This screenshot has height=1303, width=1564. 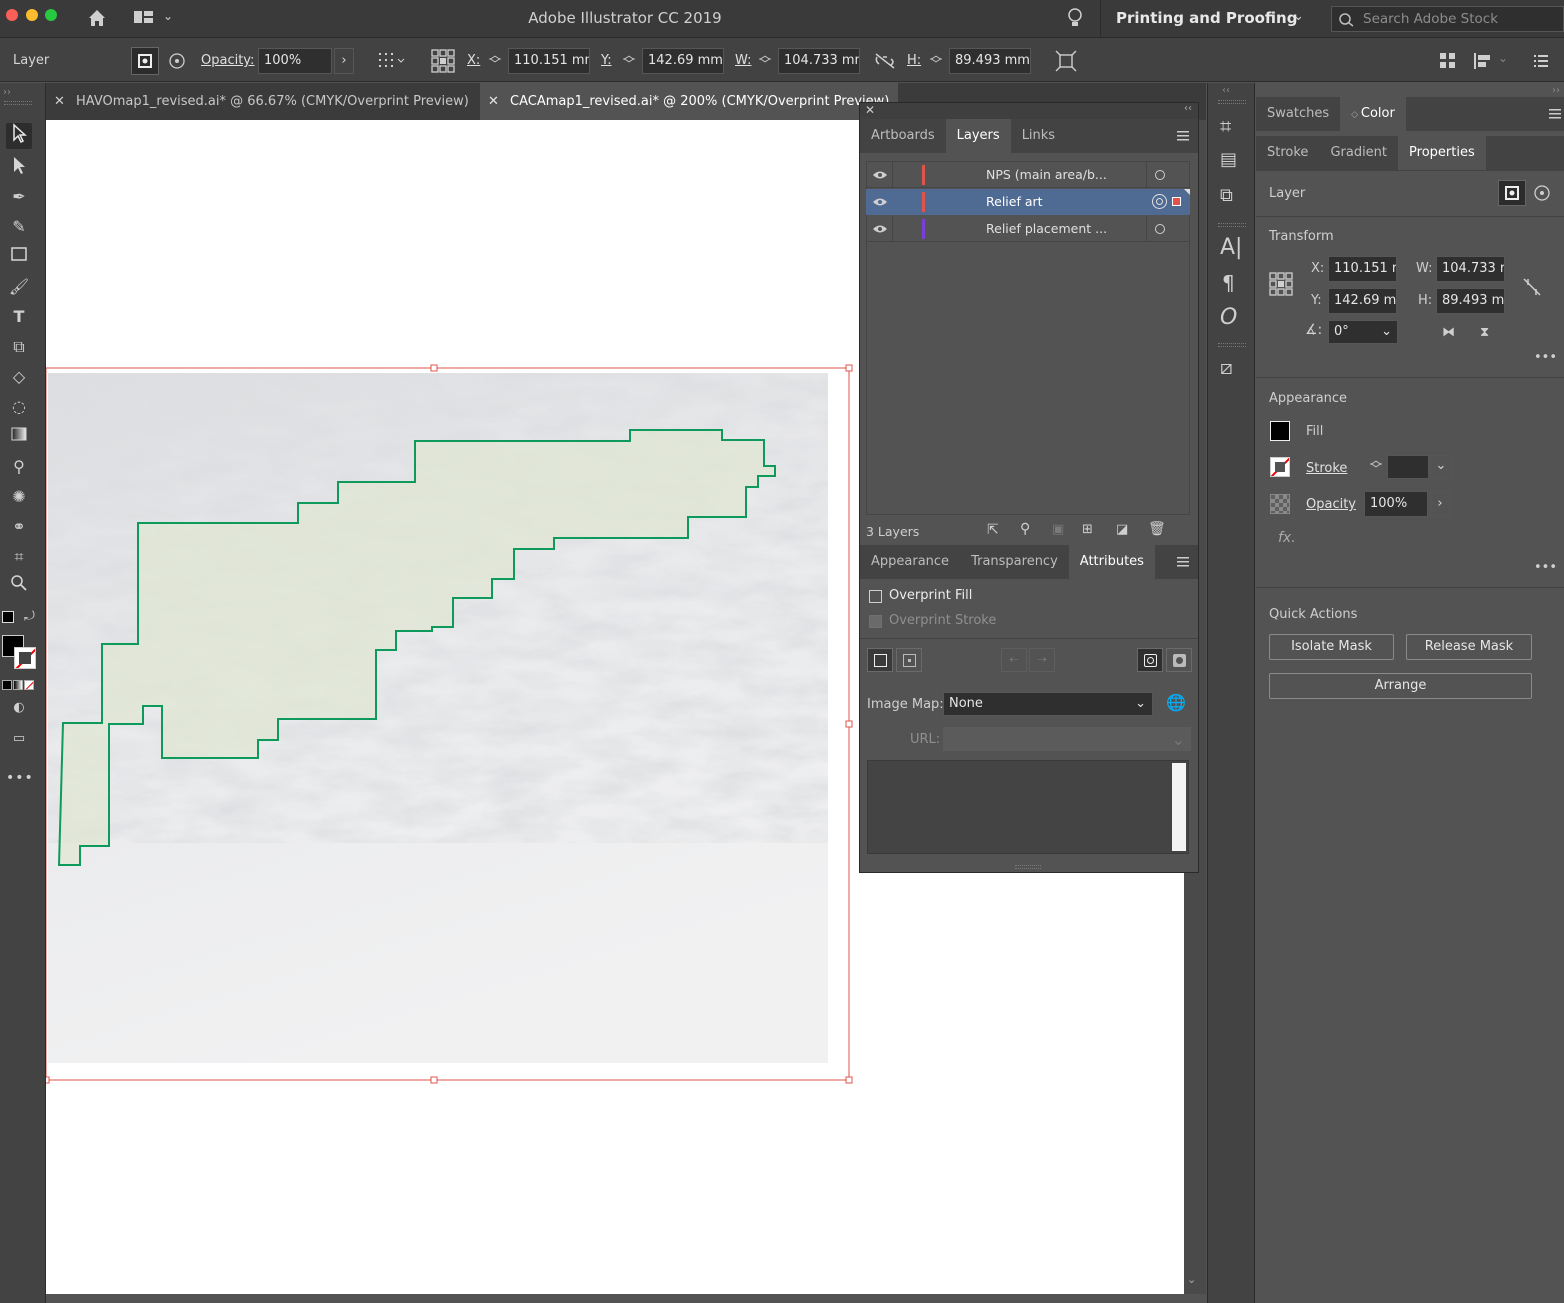 What do you see at coordinates (1087, 529) in the screenshot?
I see `new-sublayer-icon: ⊞` at bounding box center [1087, 529].